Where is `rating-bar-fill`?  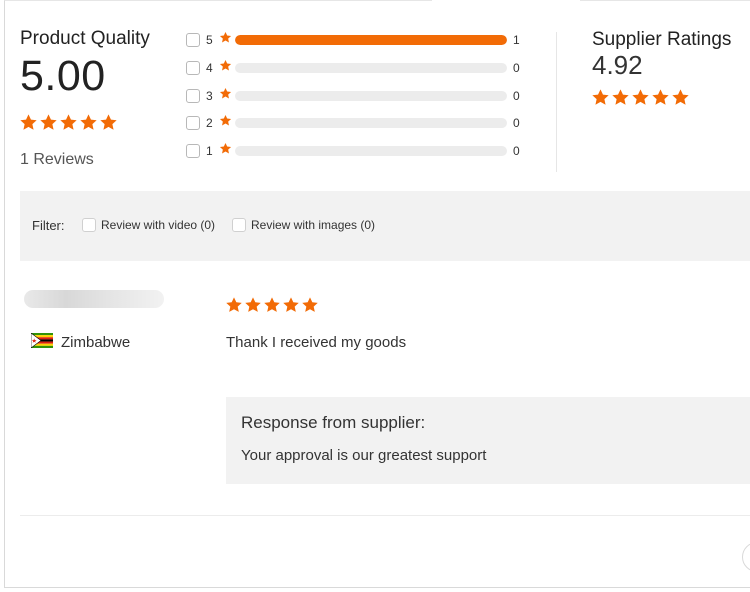
rating-bar-fill is located at coordinates (371, 40).